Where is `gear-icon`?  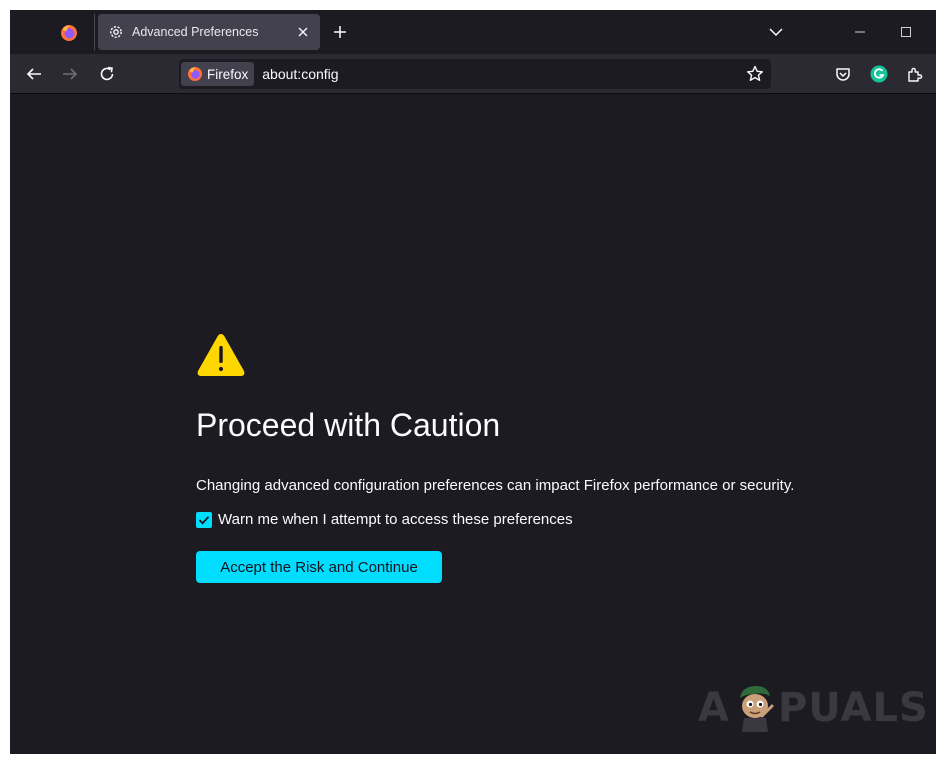 gear-icon is located at coordinates (116, 32).